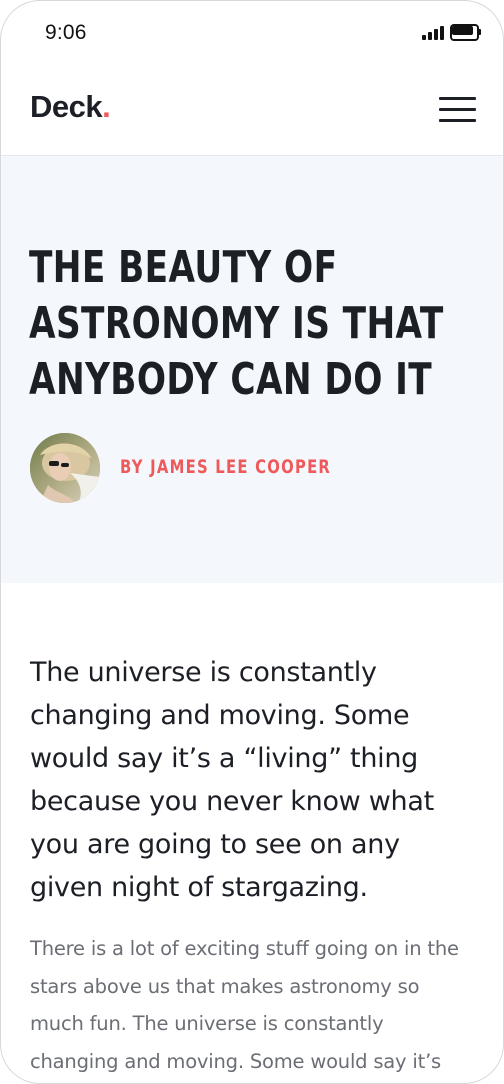  What do you see at coordinates (433, 33) in the screenshot?
I see `cellular-signal-icon` at bounding box center [433, 33].